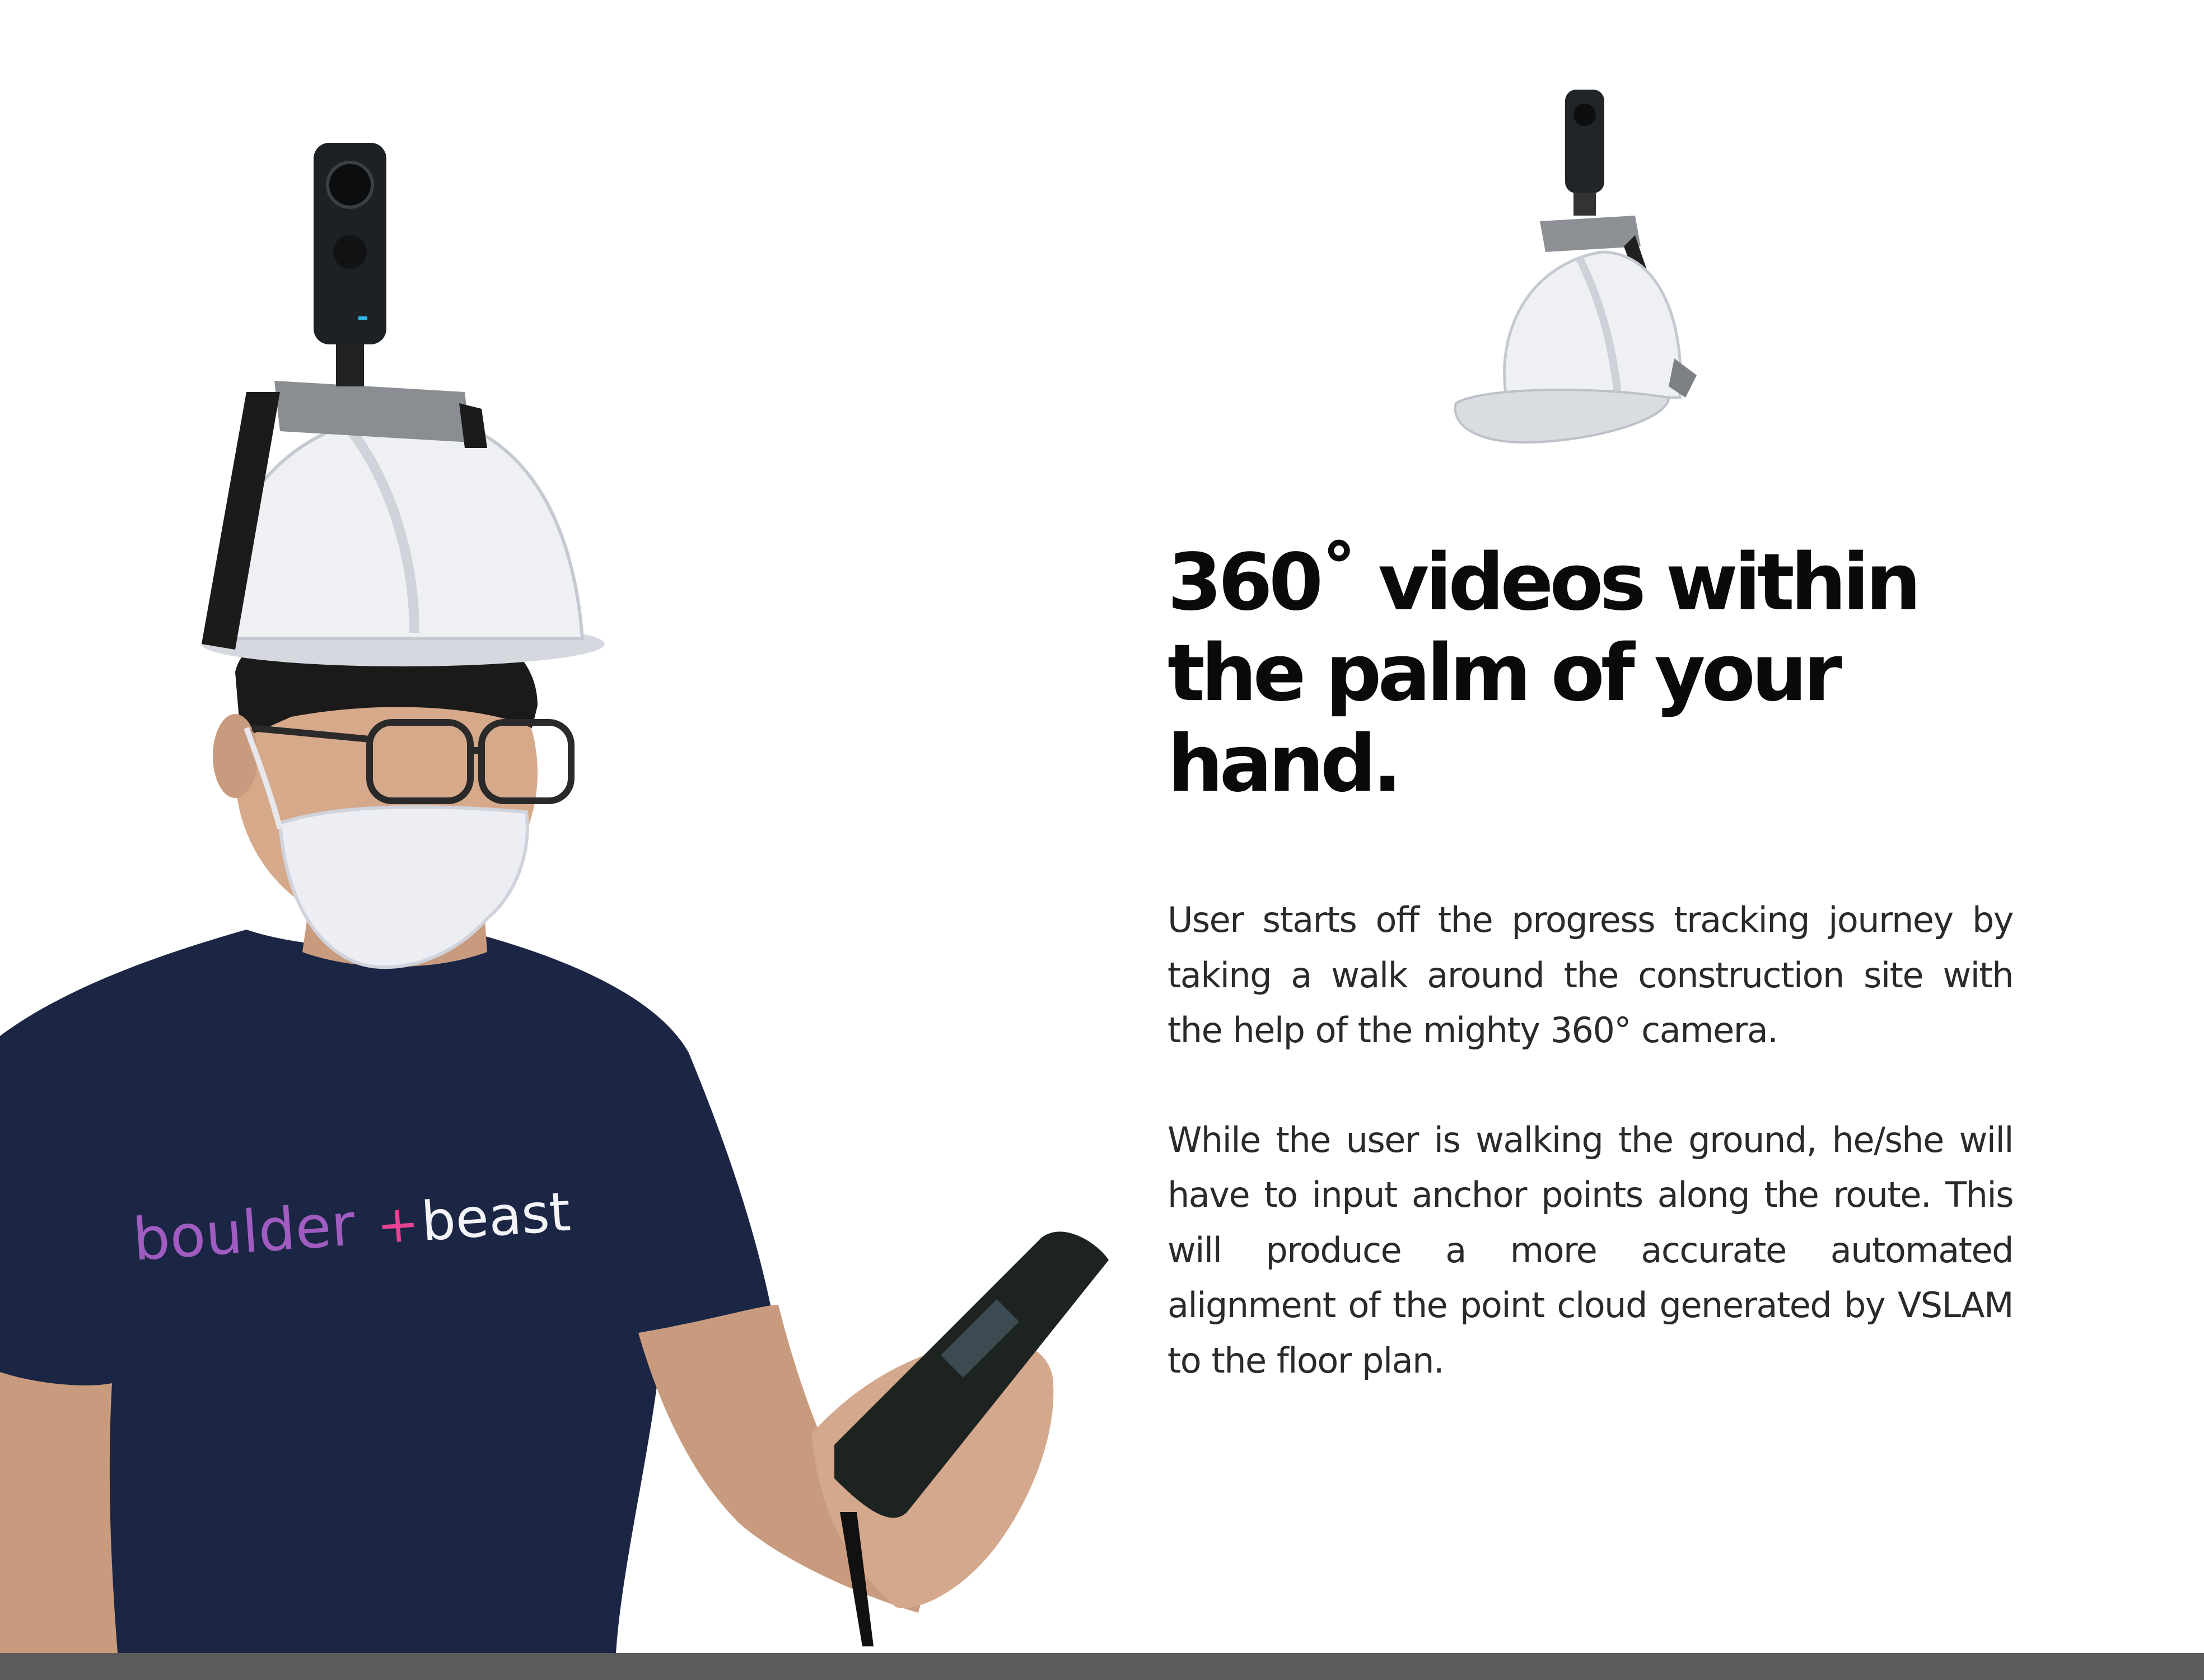 This screenshot has height=1680, width=2204. I want to click on helmet-mount-bracket, so click(372, 412).